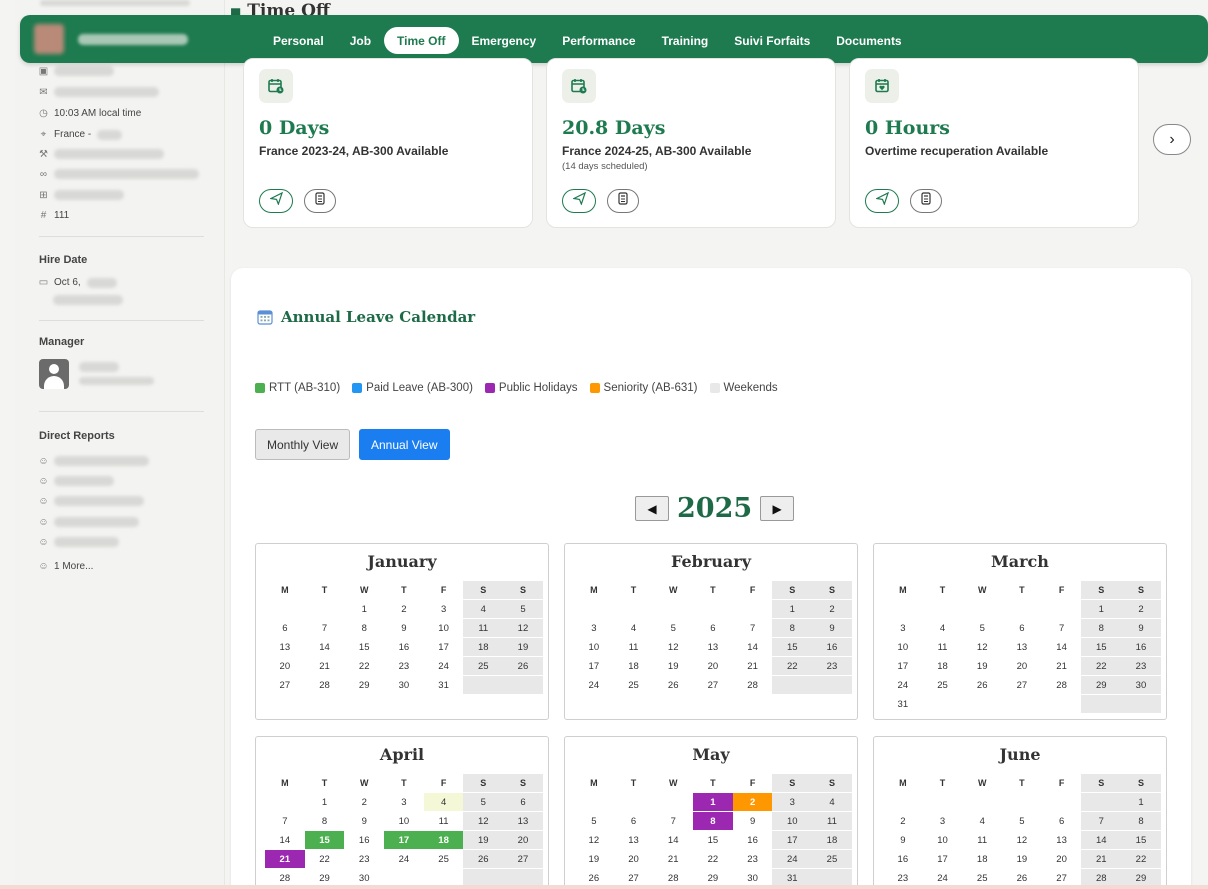 The height and width of the screenshot is (889, 1208). Describe the element at coordinates (320, 201) in the screenshot. I see `calculator-button` at that location.